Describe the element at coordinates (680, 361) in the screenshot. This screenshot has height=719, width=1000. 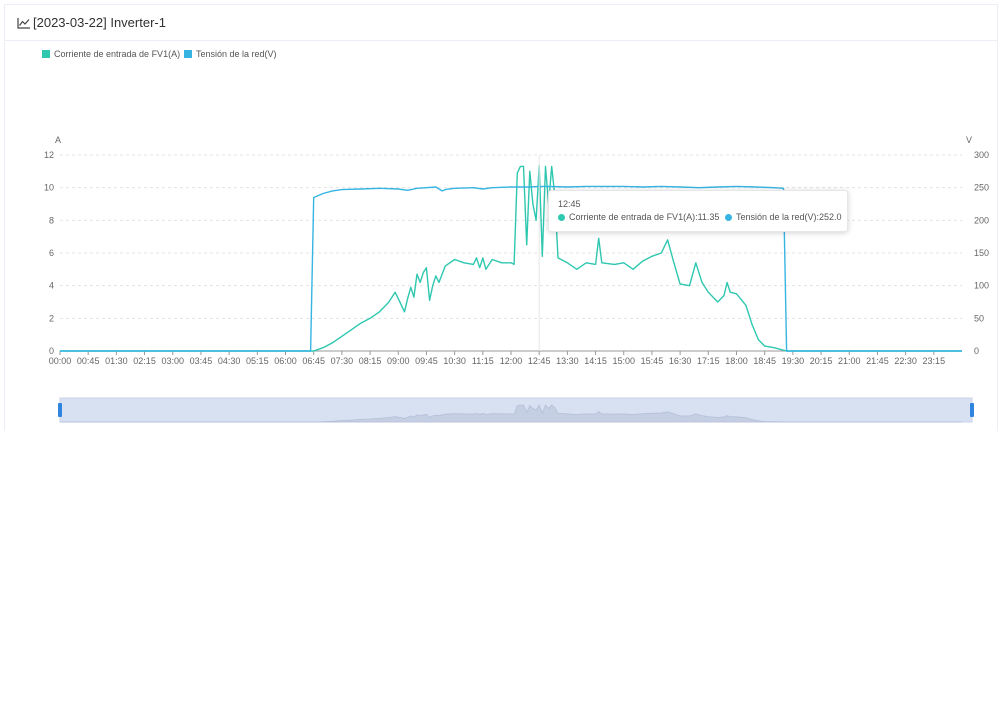
I see `x-tick-label: 16:30` at that location.